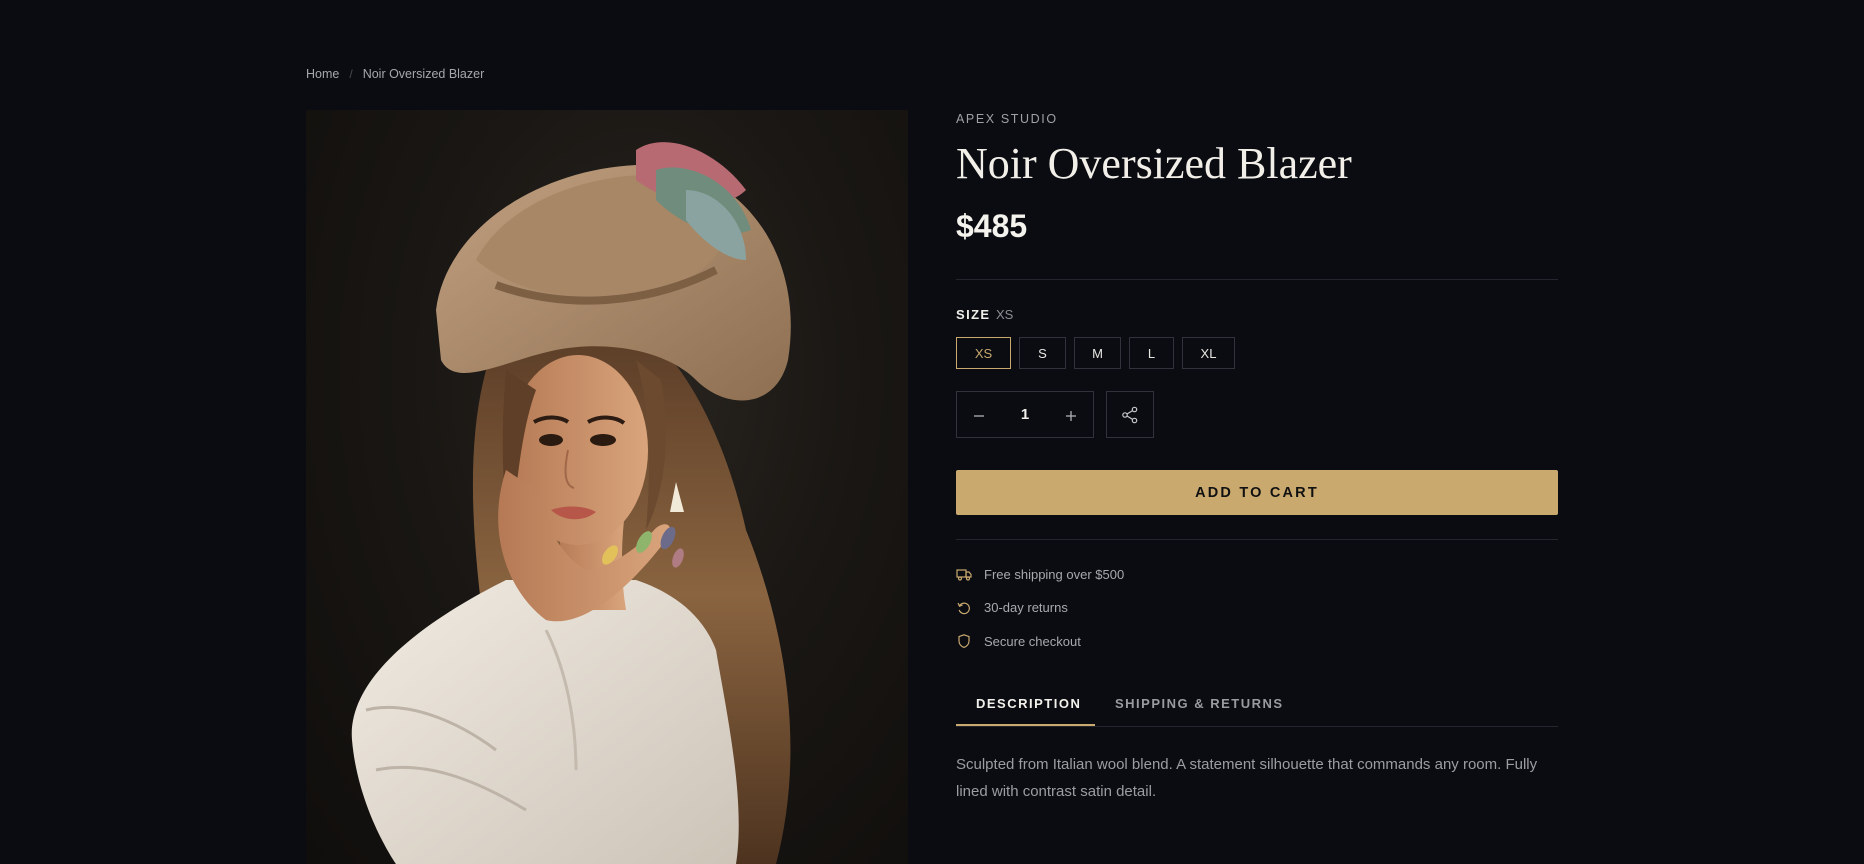 Image resolution: width=1864 pixels, height=864 pixels. Describe the element at coordinates (1208, 353) in the screenshot. I see `size-option-xl: XL` at that location.